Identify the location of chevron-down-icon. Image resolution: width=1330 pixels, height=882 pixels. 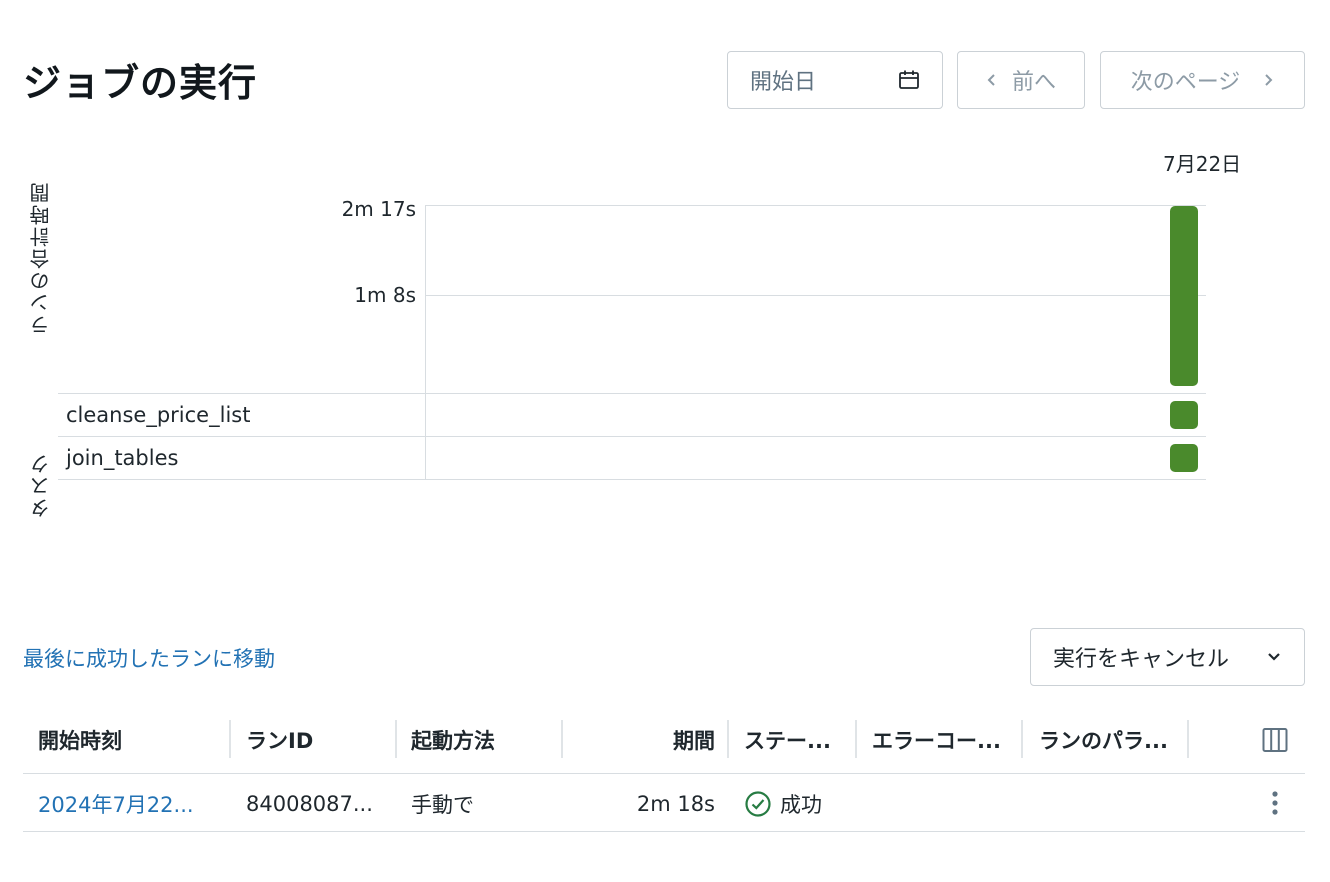
(1274, 657).